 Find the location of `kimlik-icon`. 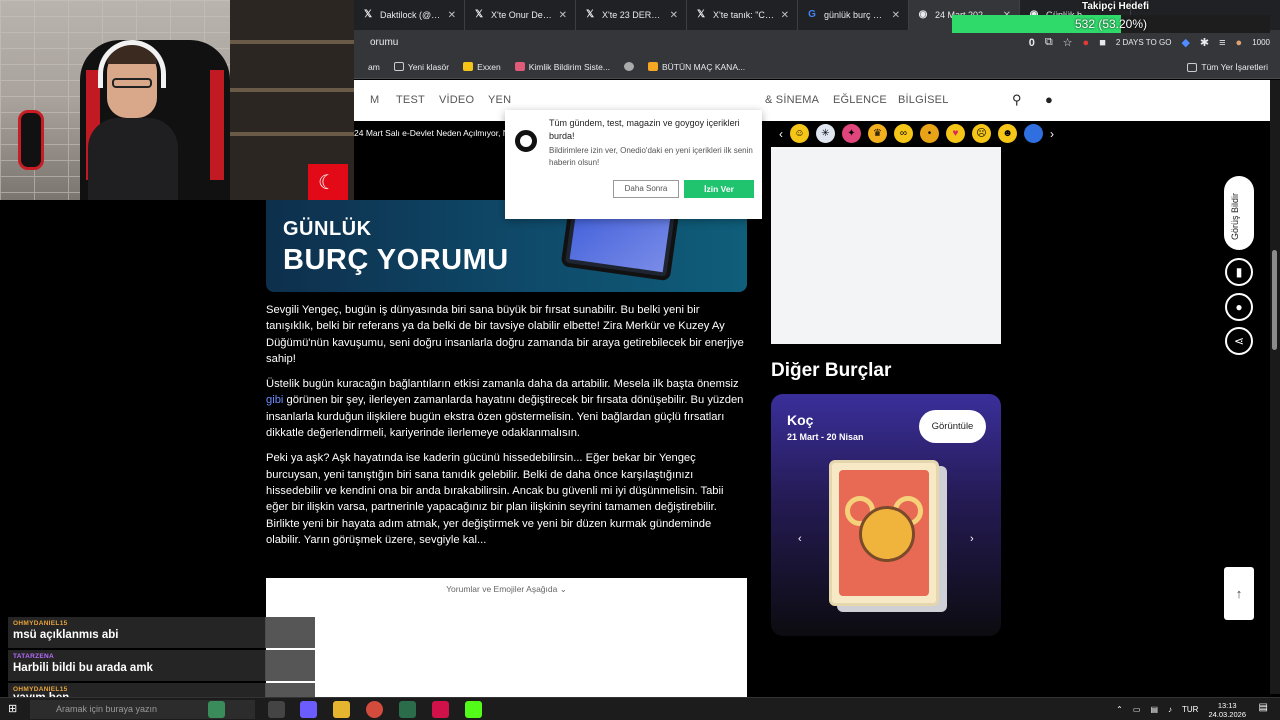

kimlik-icon is located at coordinates (519, 66).